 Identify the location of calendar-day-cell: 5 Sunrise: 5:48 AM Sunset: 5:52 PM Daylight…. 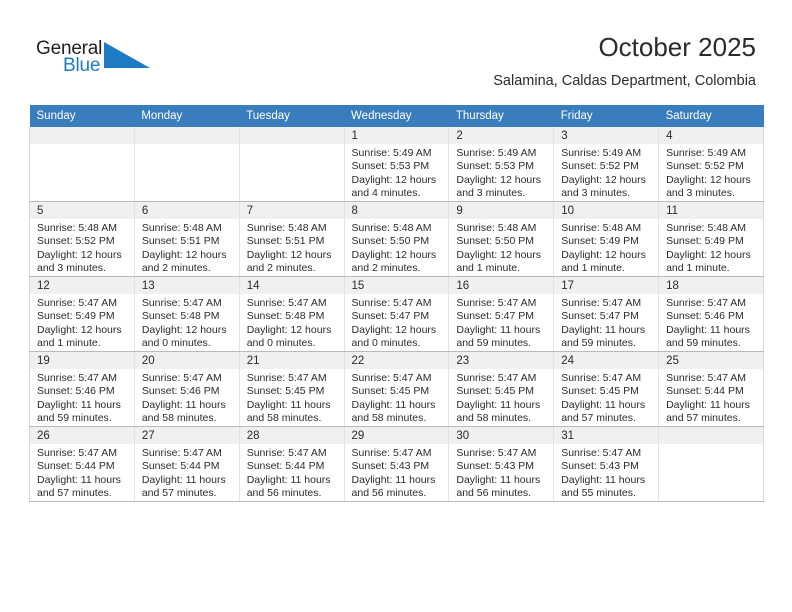
(82, 239).